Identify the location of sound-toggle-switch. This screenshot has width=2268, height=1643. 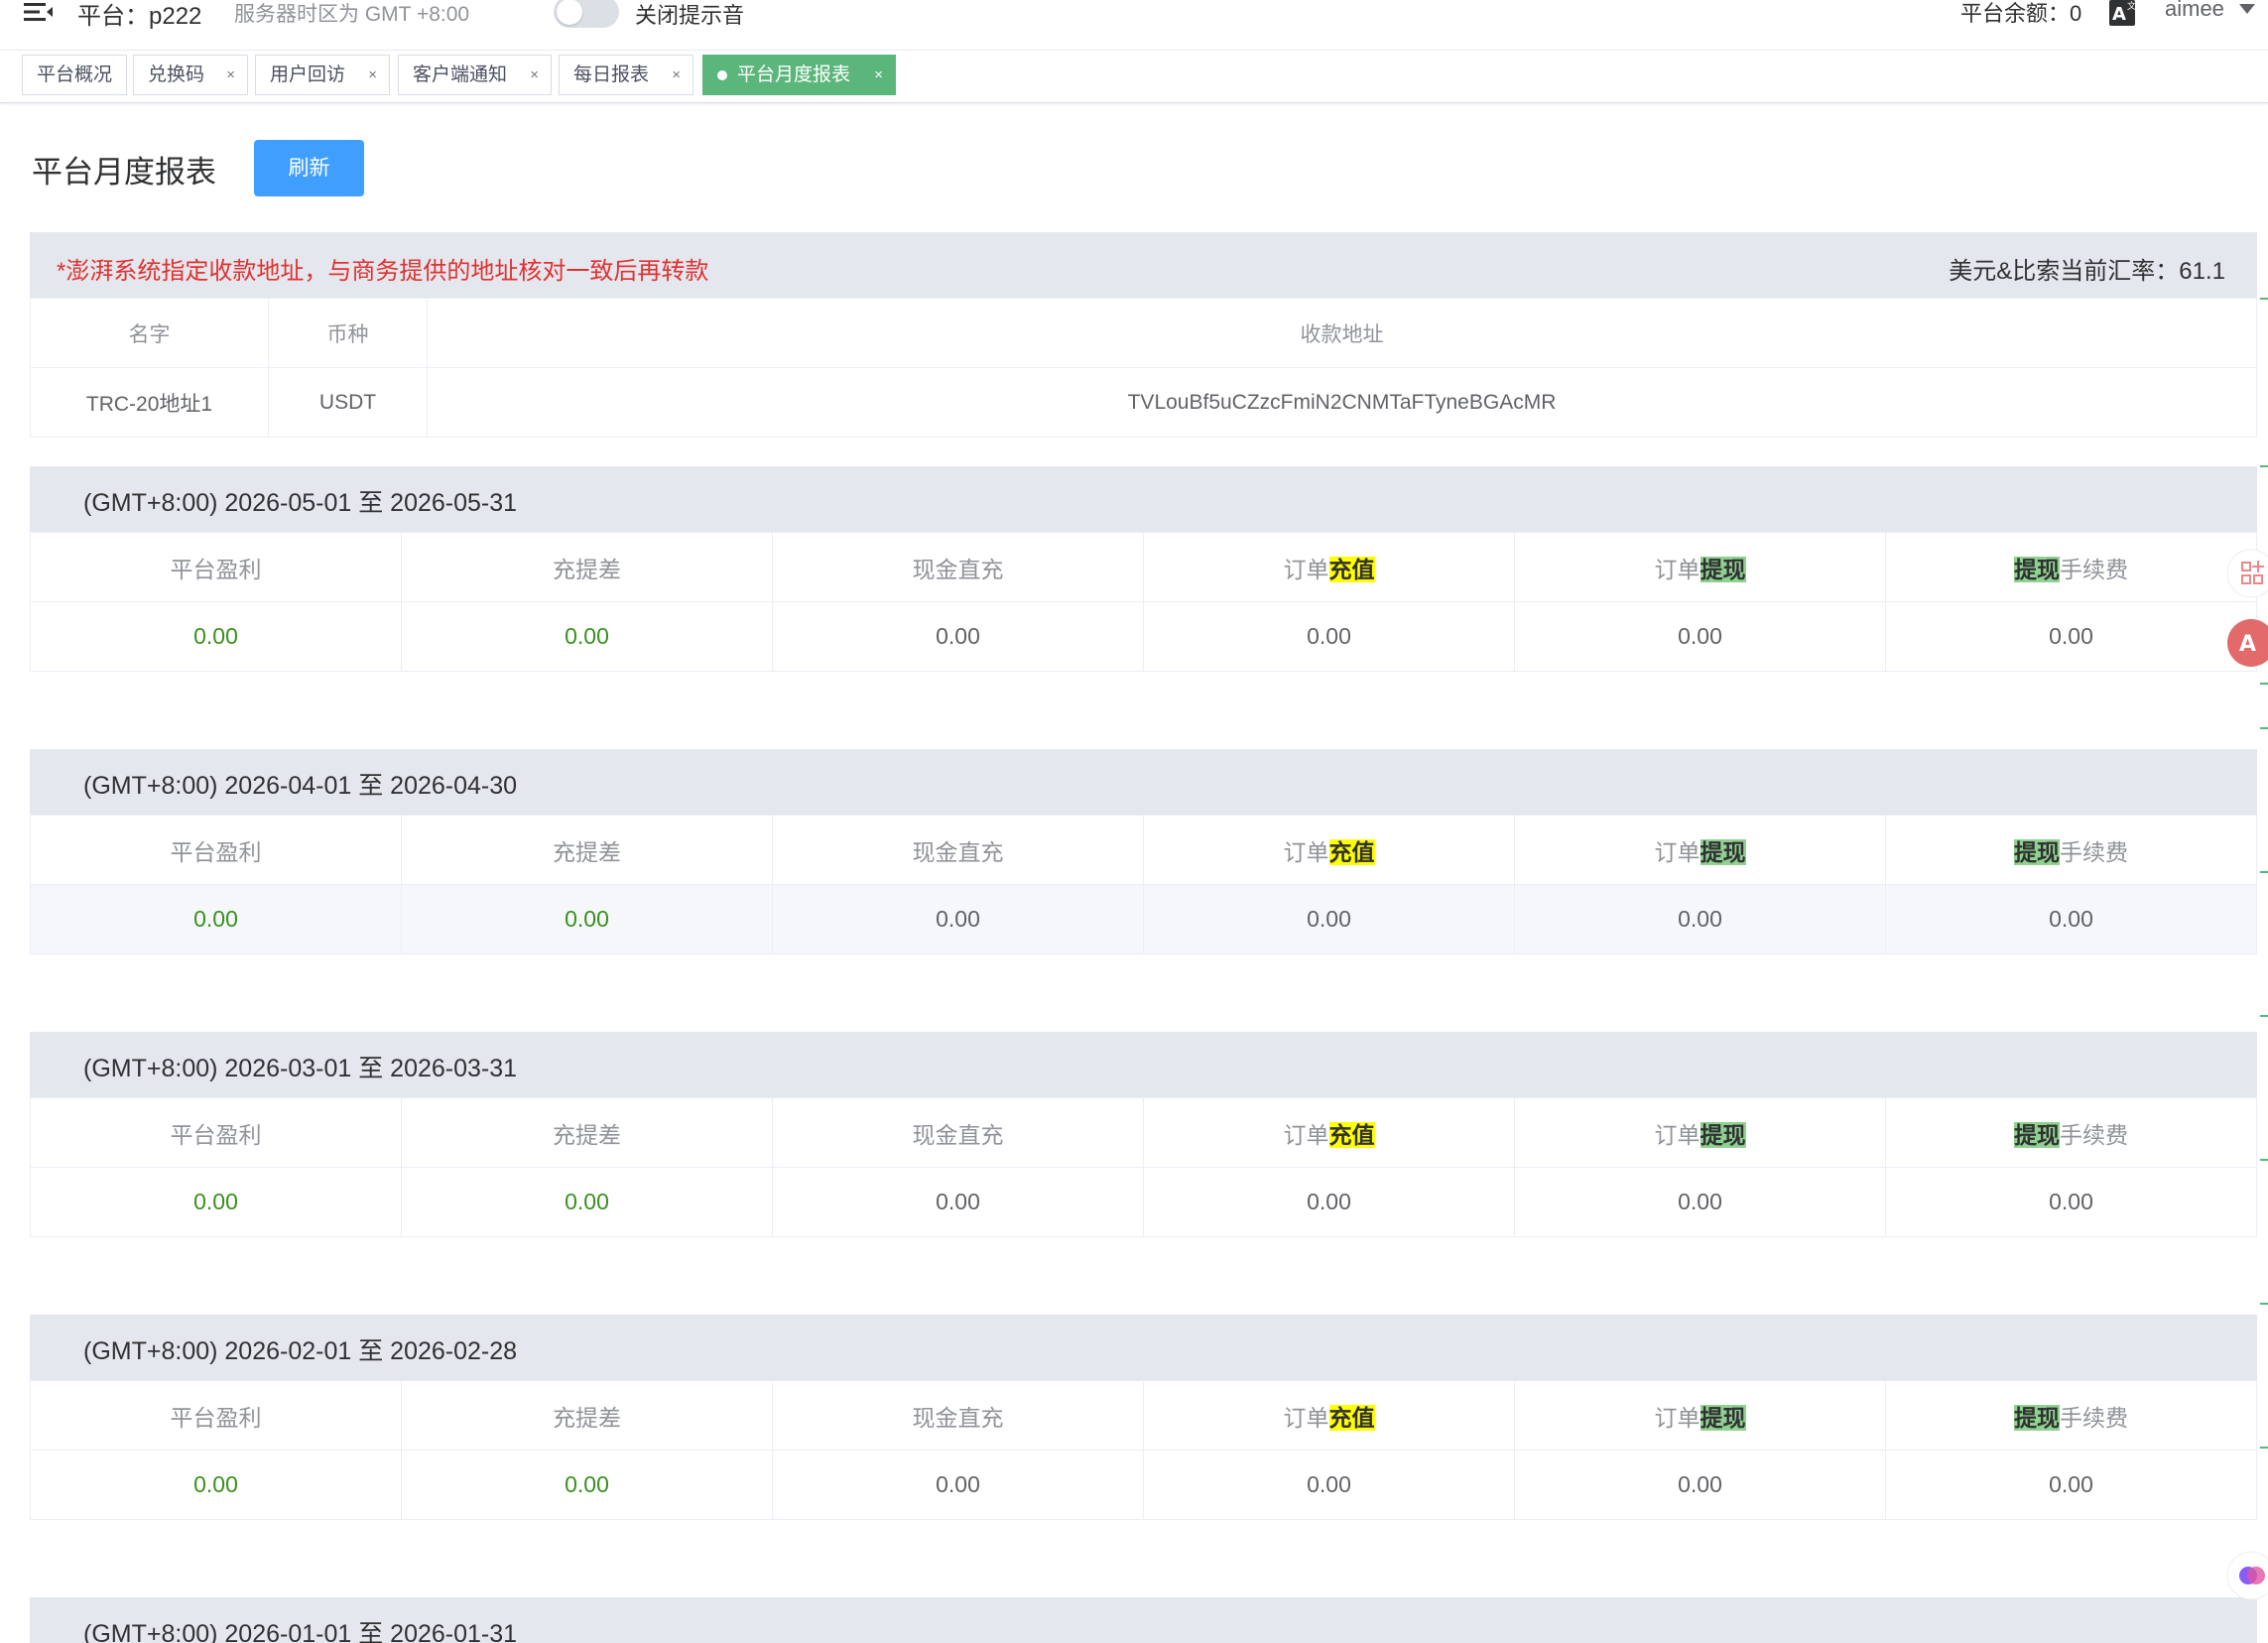
(586, 14).